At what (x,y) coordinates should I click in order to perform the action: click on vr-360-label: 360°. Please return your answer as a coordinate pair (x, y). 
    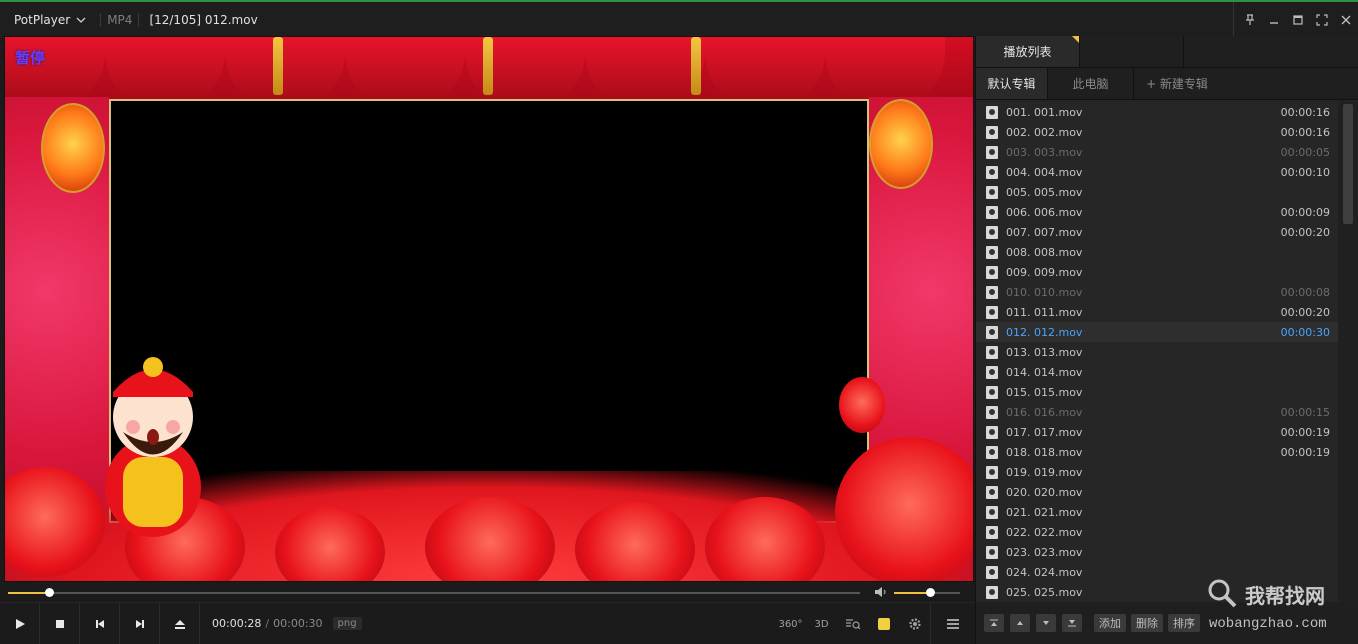
    Looking at the image, I should click on (790, 624).